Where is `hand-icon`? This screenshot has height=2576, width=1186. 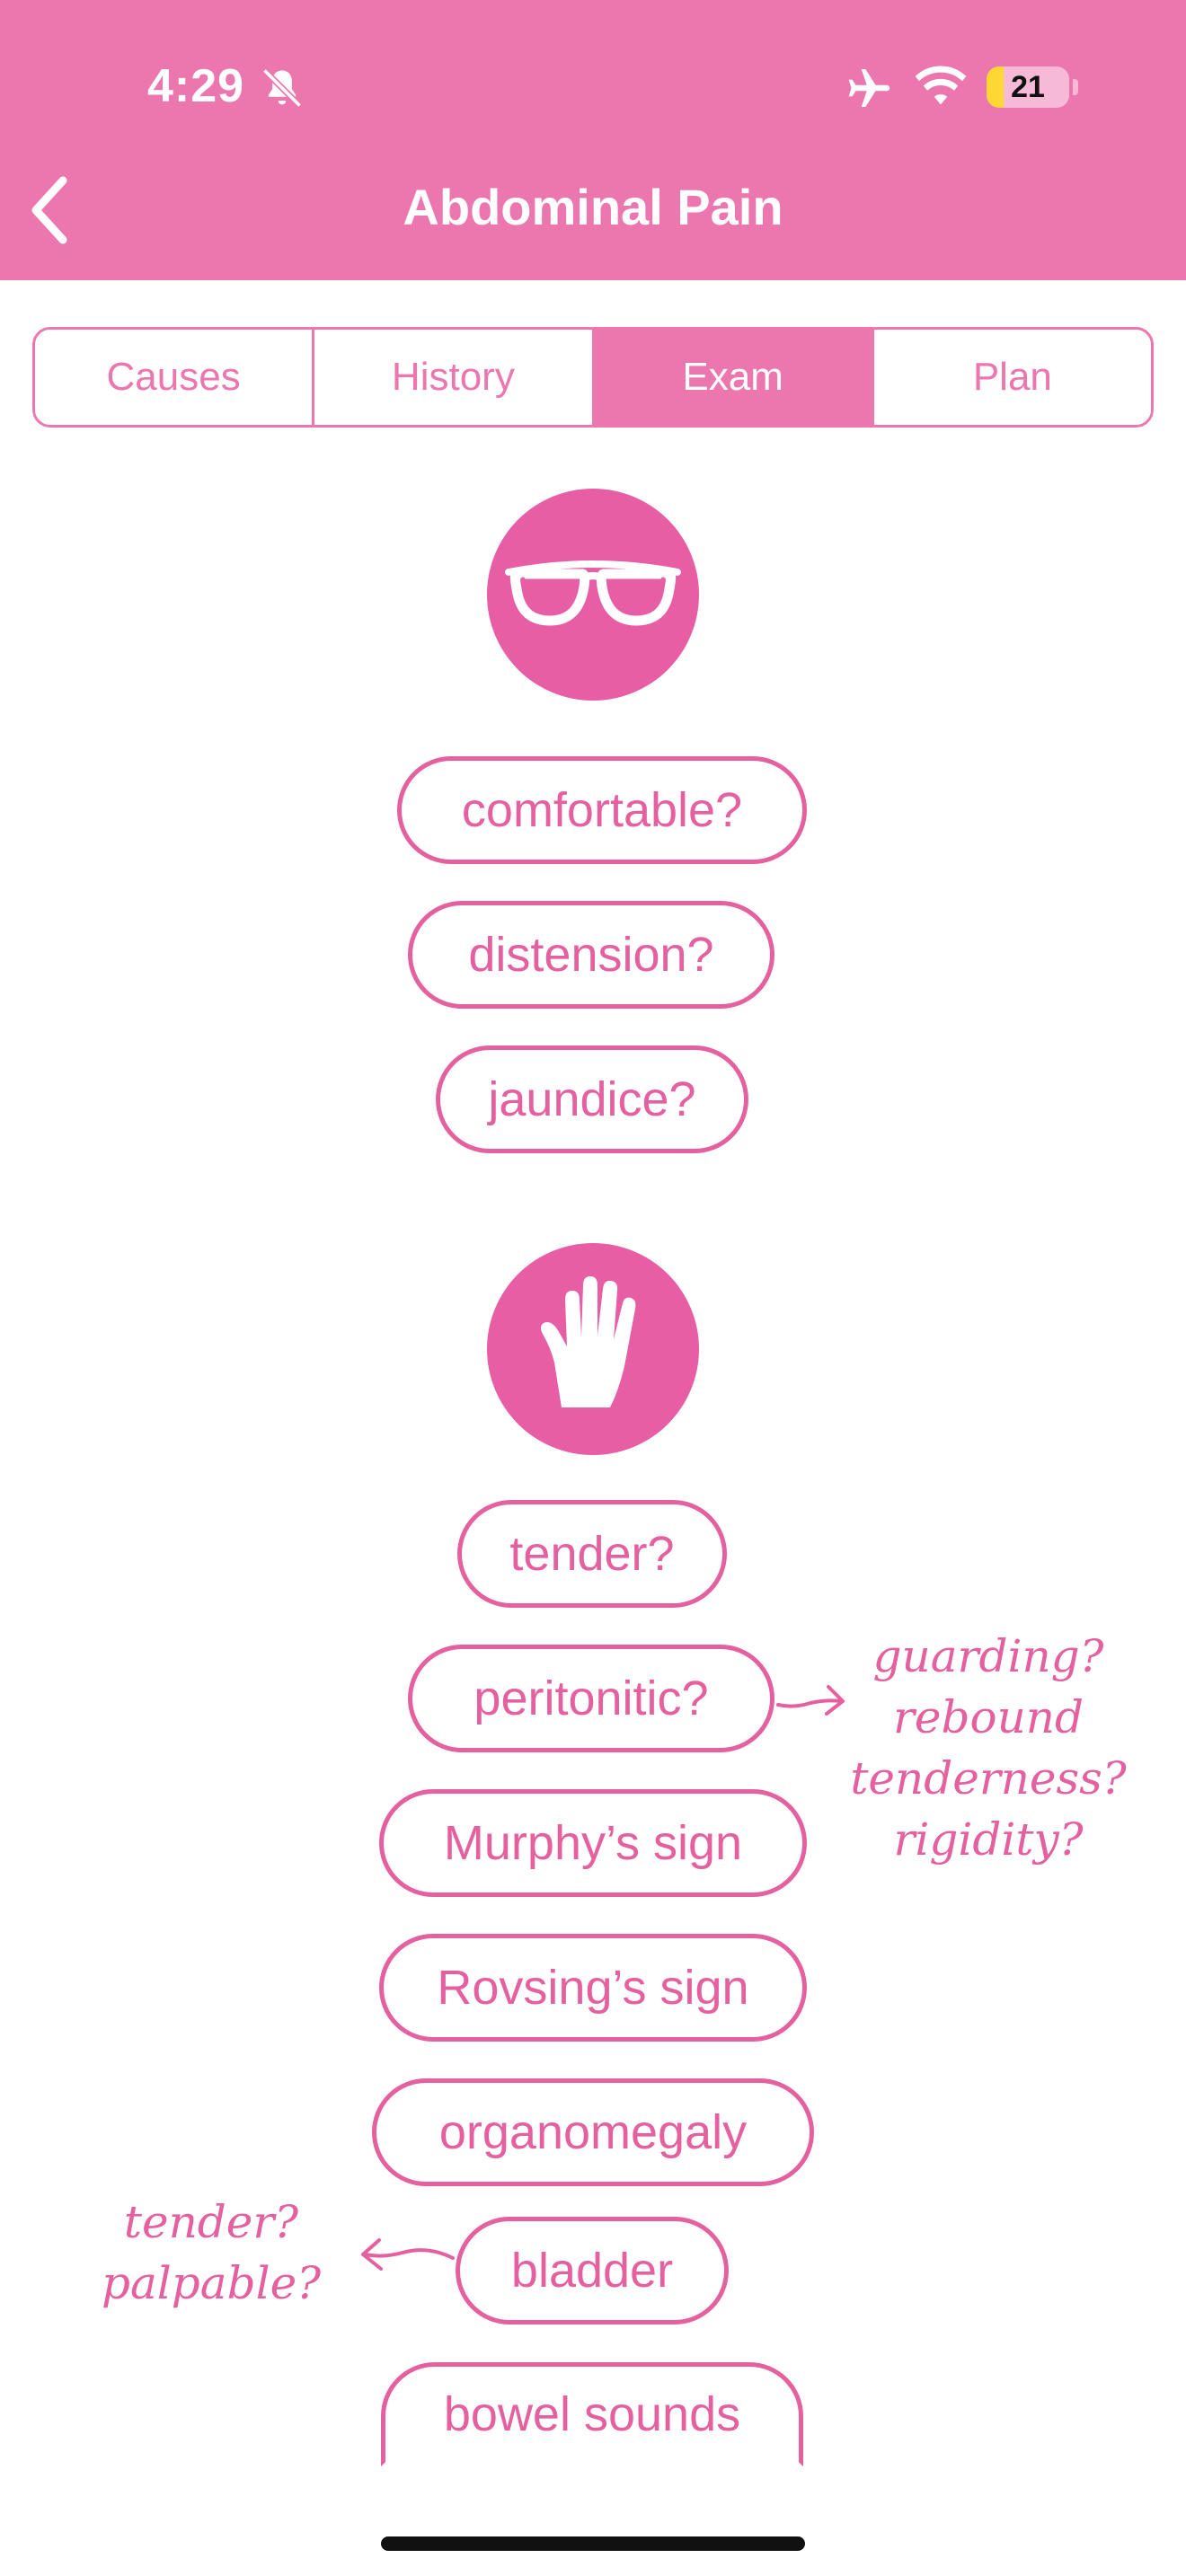
hand-icon is located at coordinates (588, 1341).